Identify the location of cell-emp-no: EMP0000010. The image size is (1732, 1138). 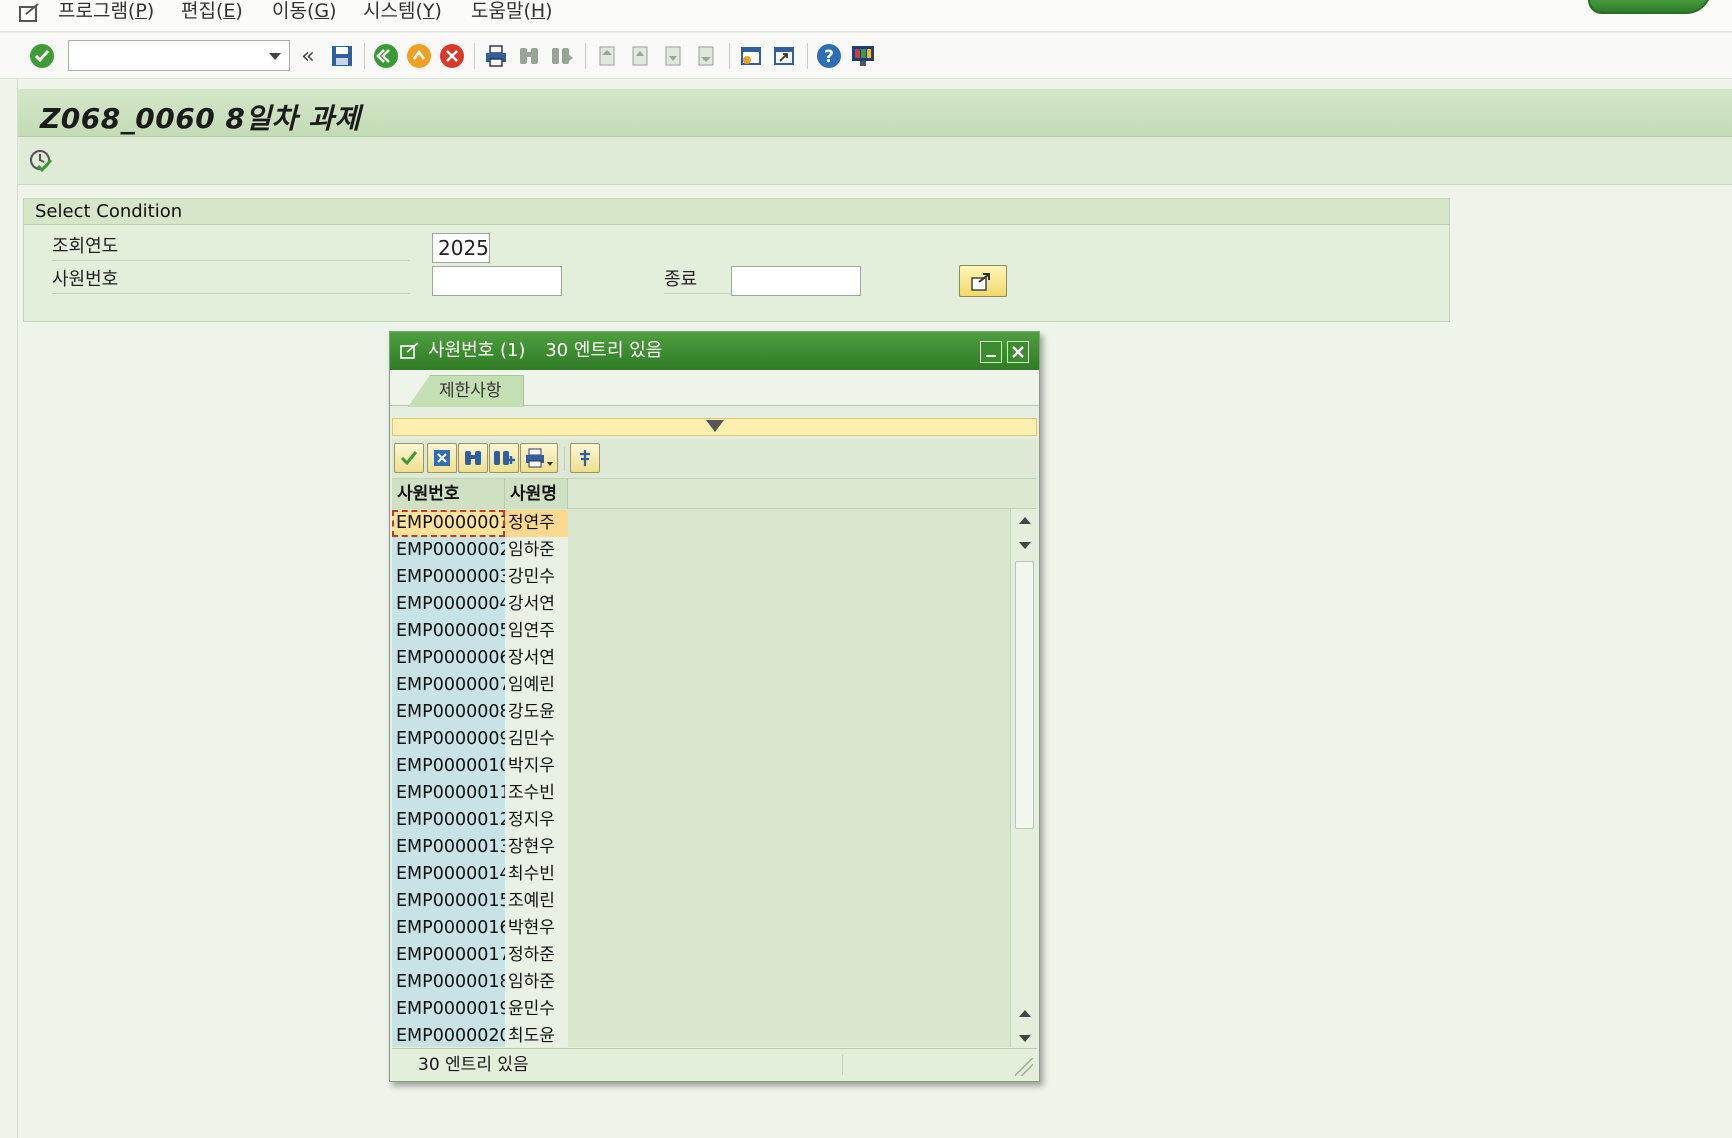
(451, 766).